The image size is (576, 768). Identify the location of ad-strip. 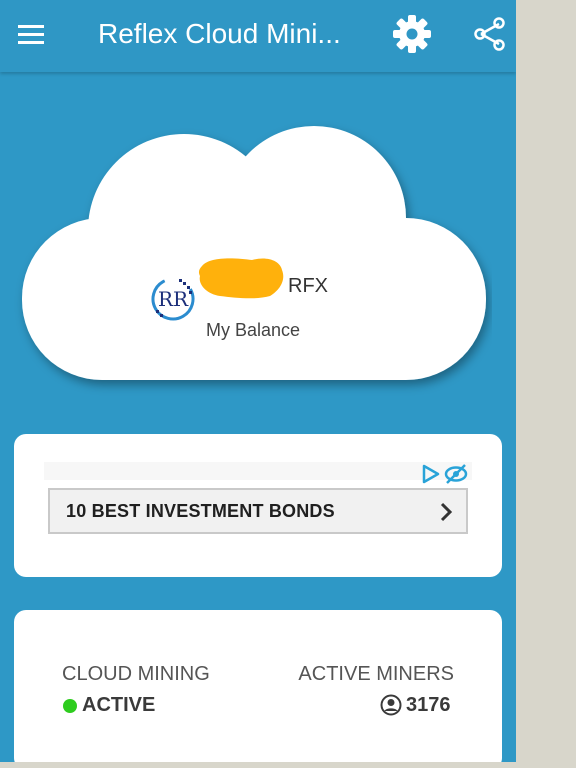
(258, 471).